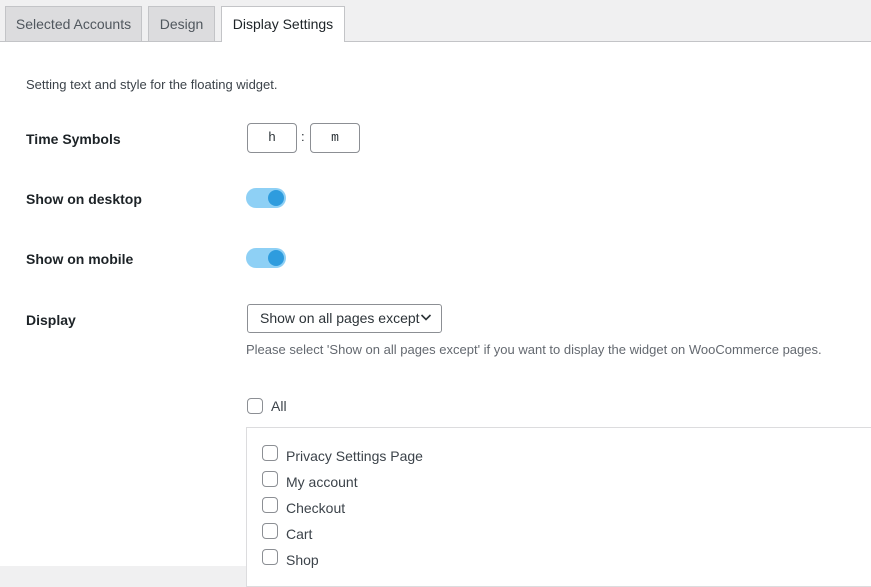 The image size is (871, 587). I want to click on hours-symbol-input: h, so click(272, 138).